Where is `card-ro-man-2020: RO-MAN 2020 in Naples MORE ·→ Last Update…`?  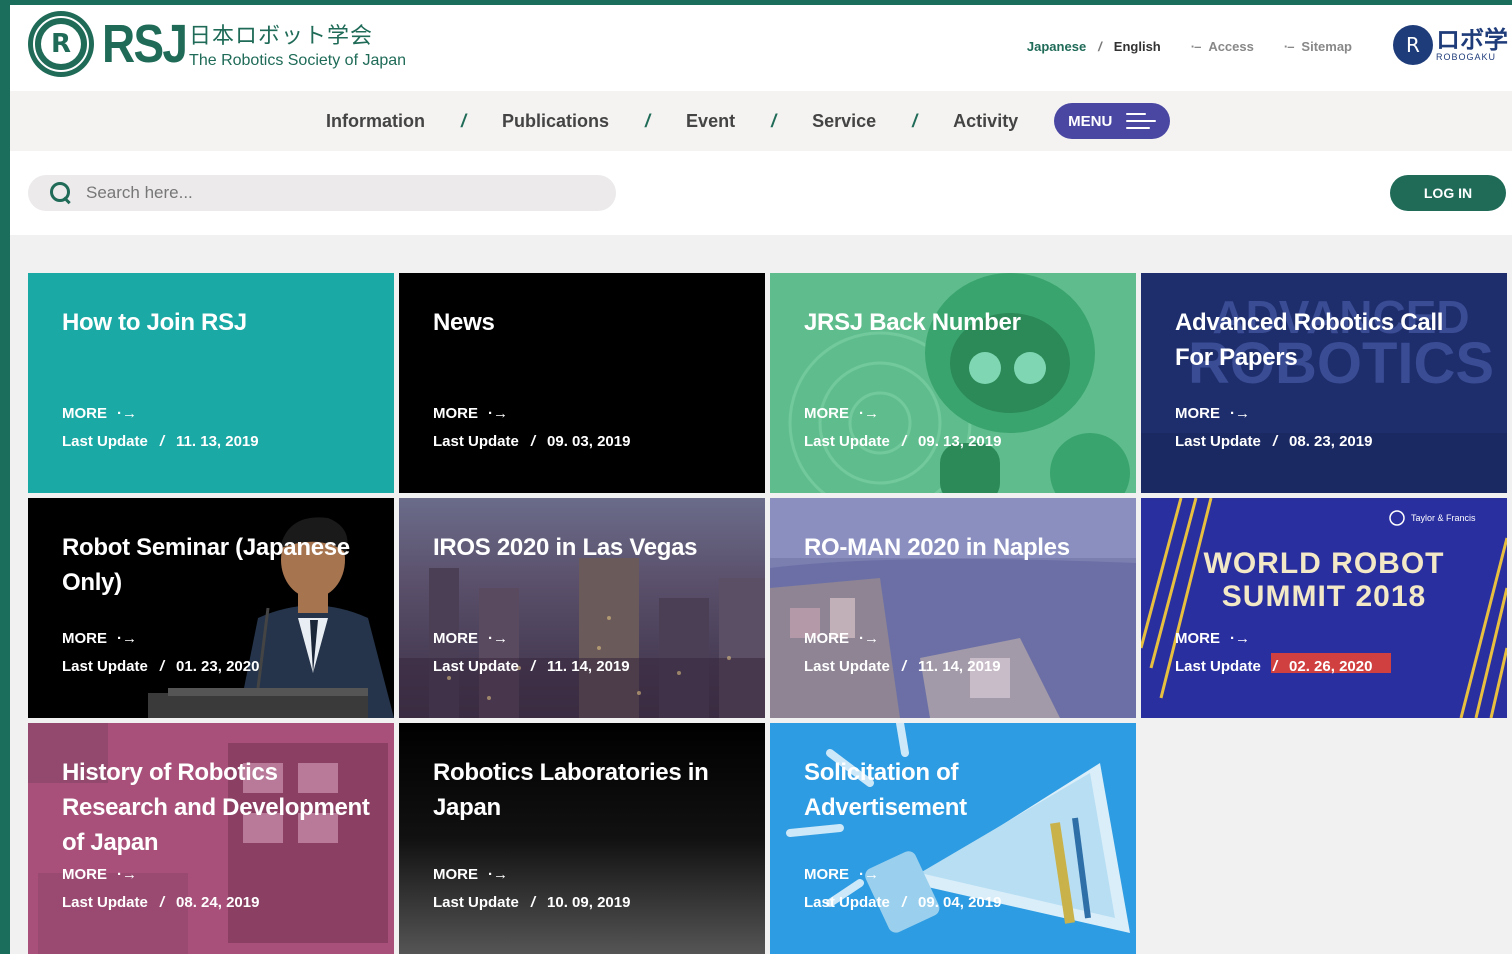 card-ro-man-2020: RO-MAN 2020 in Naples MORE ·→ Last Update… is located at coordinates (953, 608).